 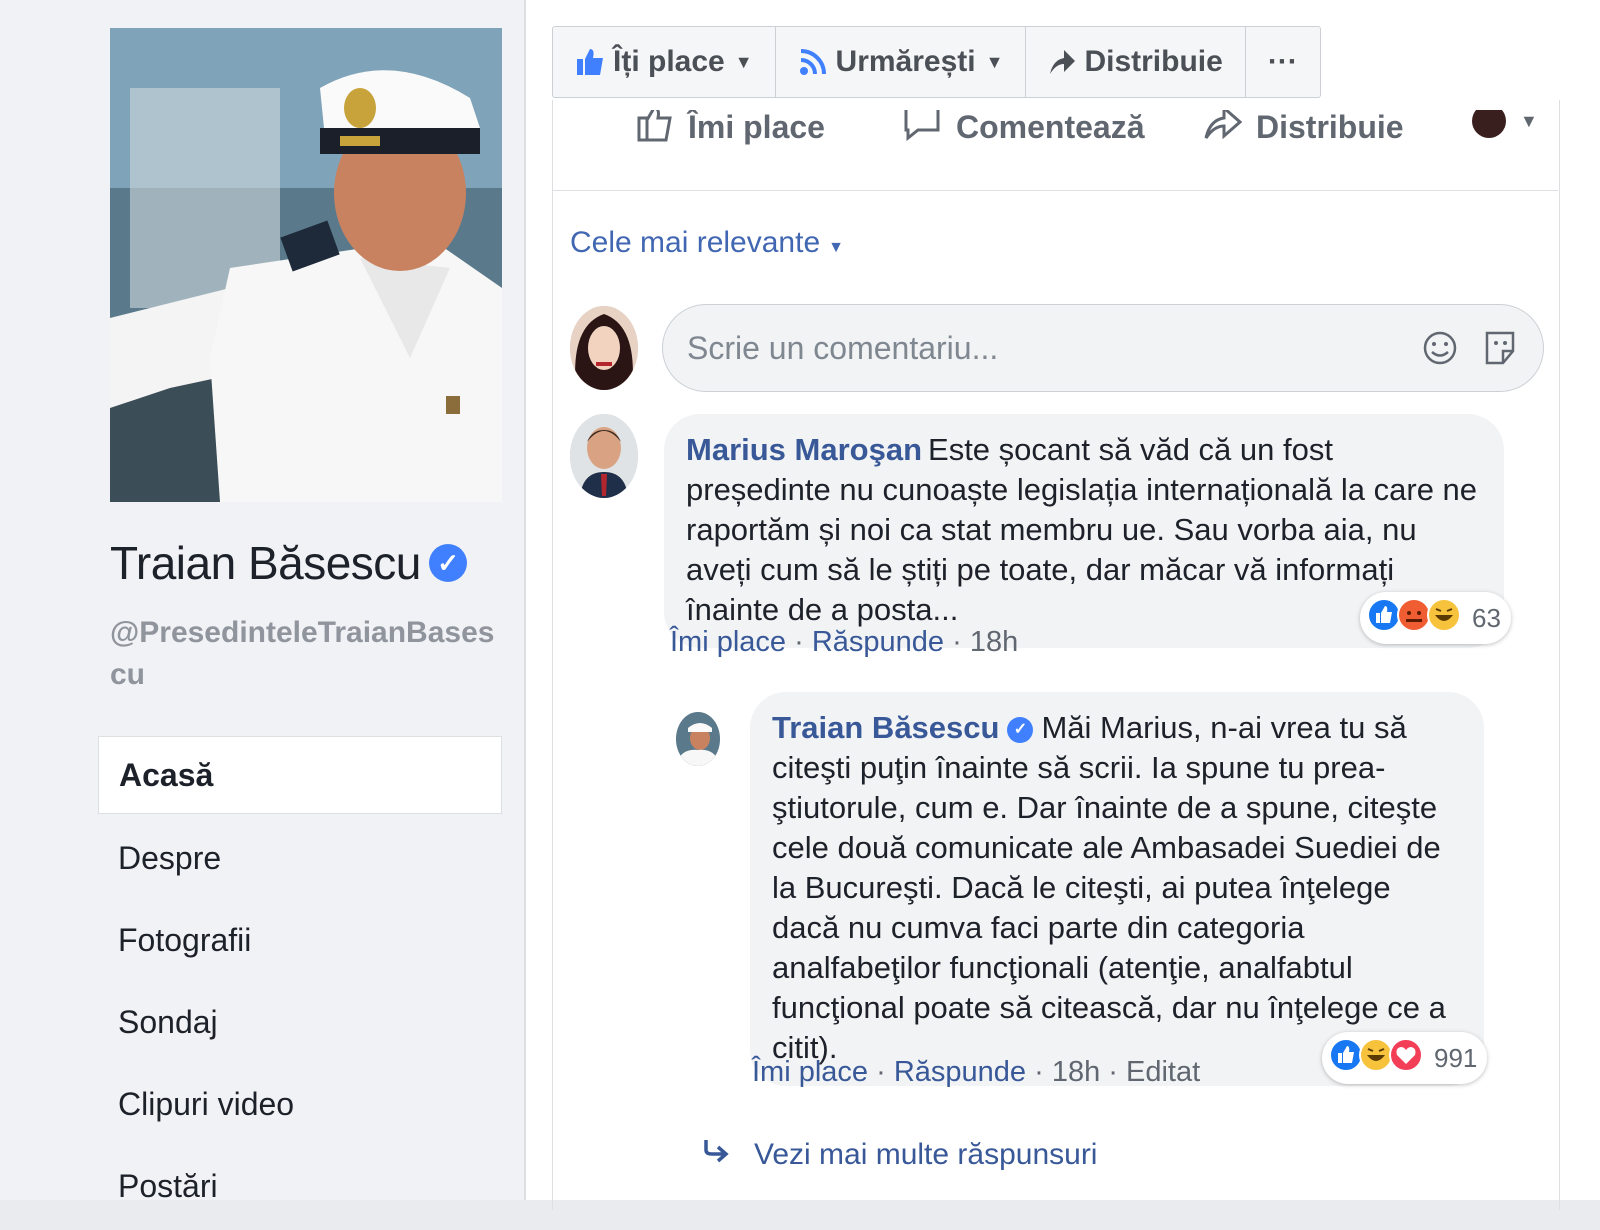 I want to click on page-handle: @PresedinteleTraianBasescu, so click(x=306, y=654).